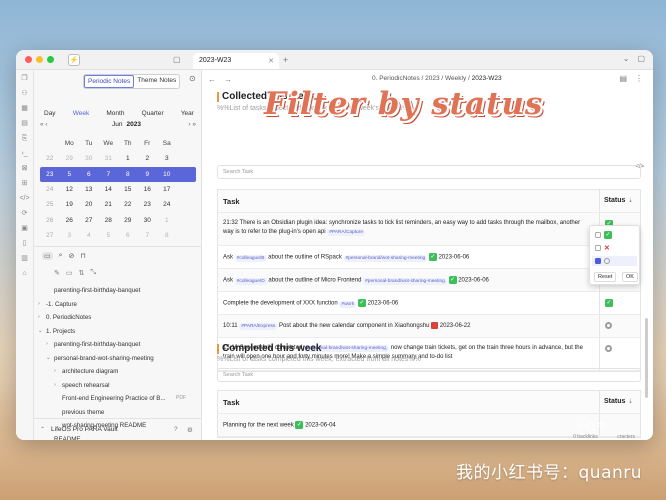 The width and height of the screenshot is (666, 500). Describe the element at coordinates (148, 235) in the screenshot. I see `calendar-day: 7` at that location.